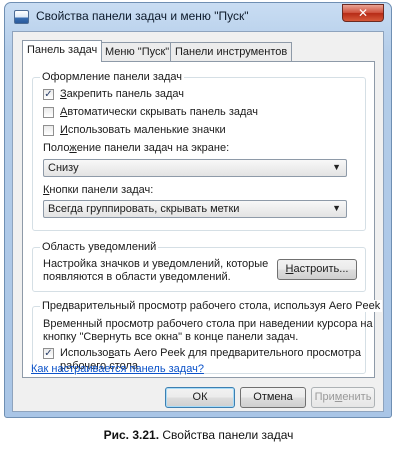 Image resolution: width=397 pixels, height=450 pixels. What do you see at coordinates (273, 397) in the screenshot?
I see `cancel-button: Отмена` at bounding box center [273, 397].